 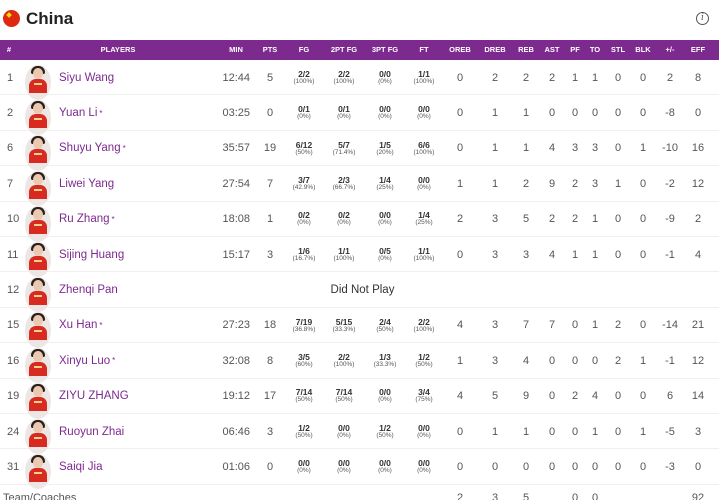 I want to click on fg-cell: 3/7 (42.9%), so click(x=304, y=183).